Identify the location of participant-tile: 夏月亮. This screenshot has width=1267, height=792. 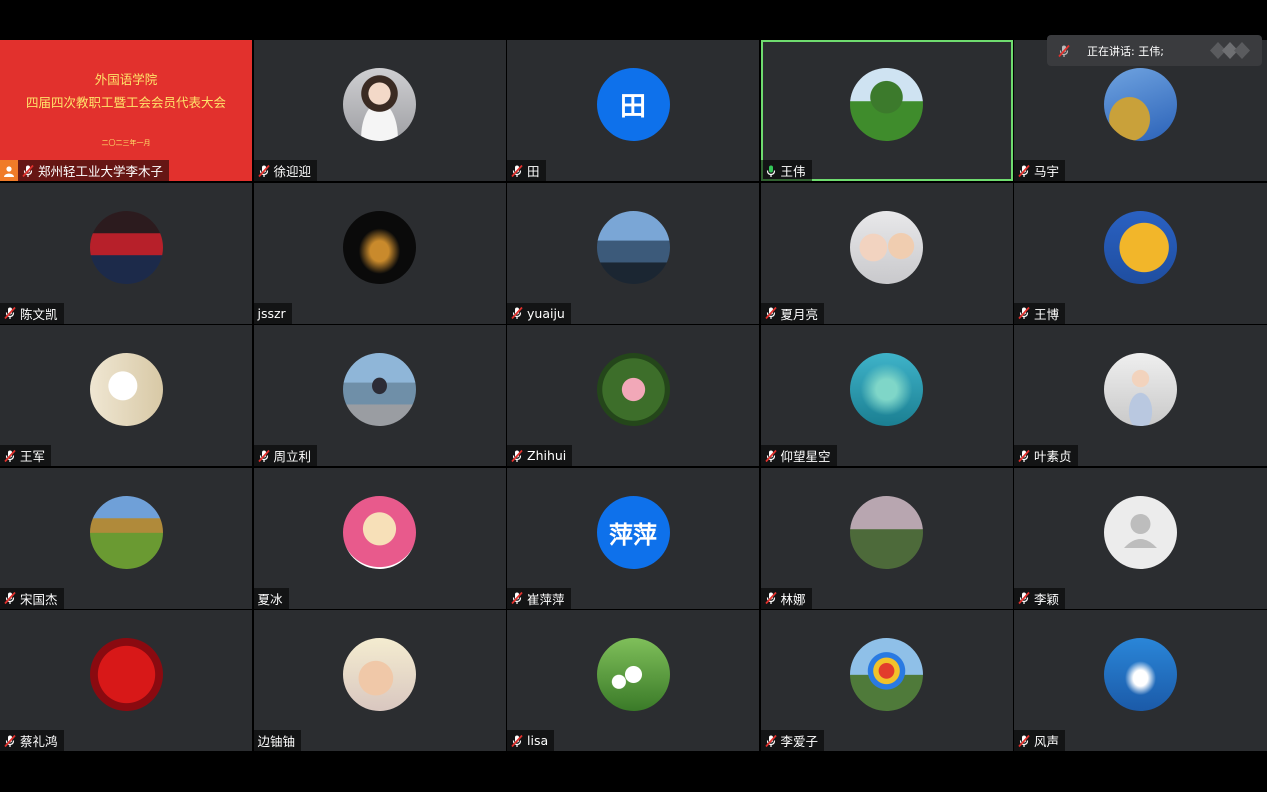
(886, 253).